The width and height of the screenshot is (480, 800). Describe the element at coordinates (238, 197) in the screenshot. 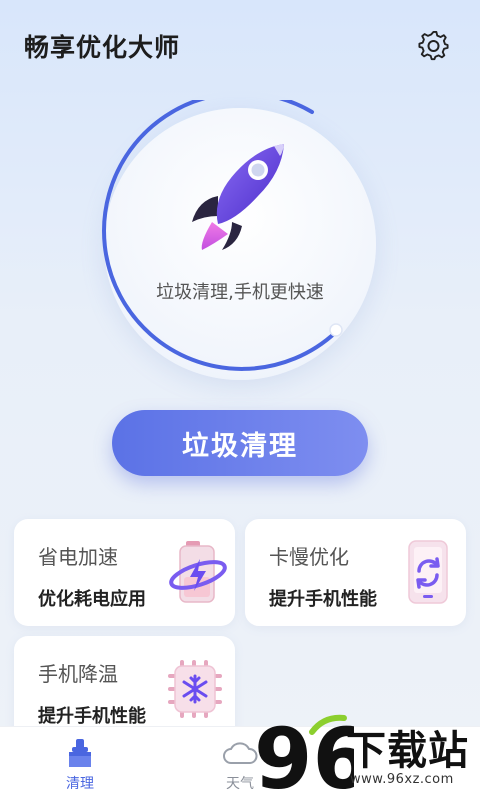

I see `rocket-icon` at that location.